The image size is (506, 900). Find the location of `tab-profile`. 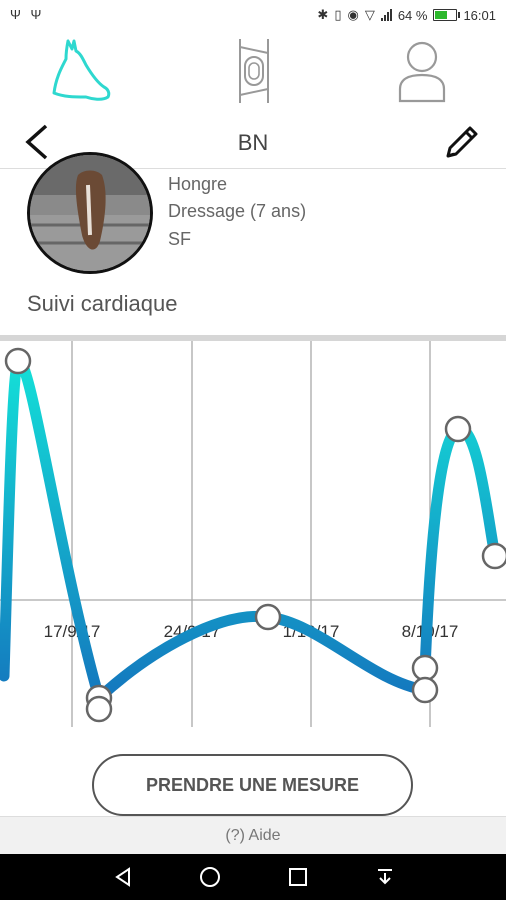

tab-profile is located at coordinates (422, 71).